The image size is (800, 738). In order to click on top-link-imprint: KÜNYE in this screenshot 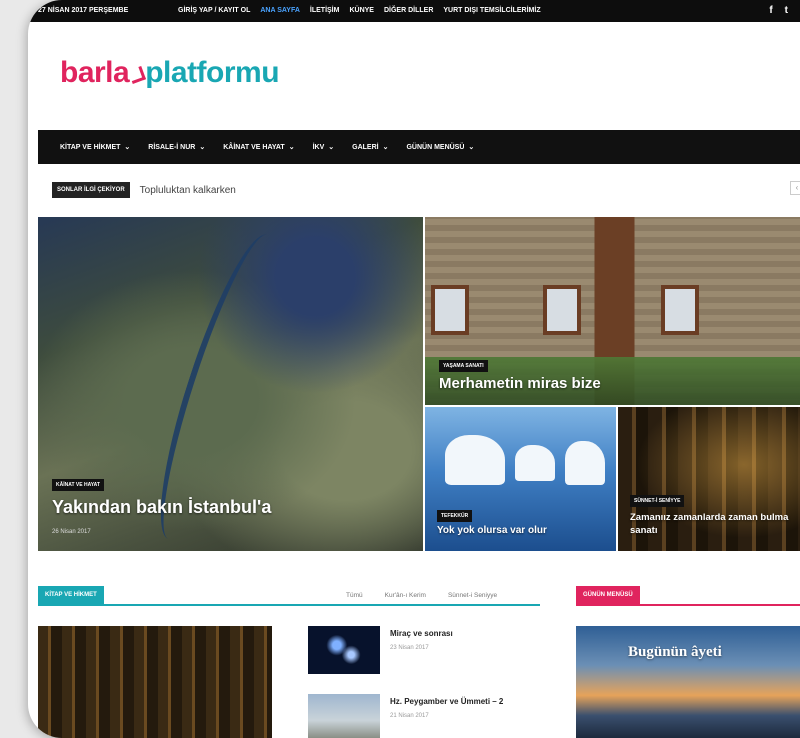, I will do `click(361, 10)`.